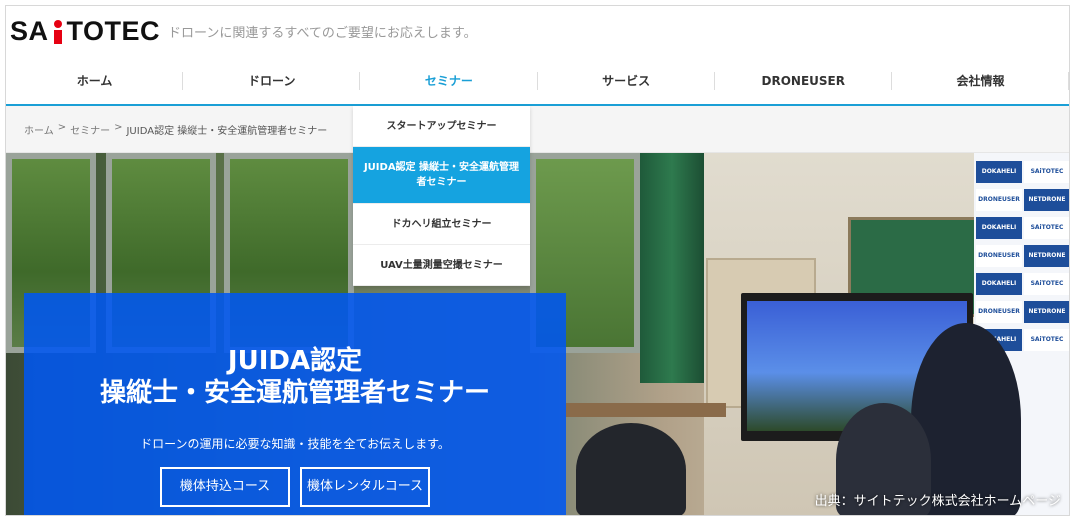  Describe the element at coordinates (95, 81) in the screenshot. I see `nav-item-home: ホーム` at that location.